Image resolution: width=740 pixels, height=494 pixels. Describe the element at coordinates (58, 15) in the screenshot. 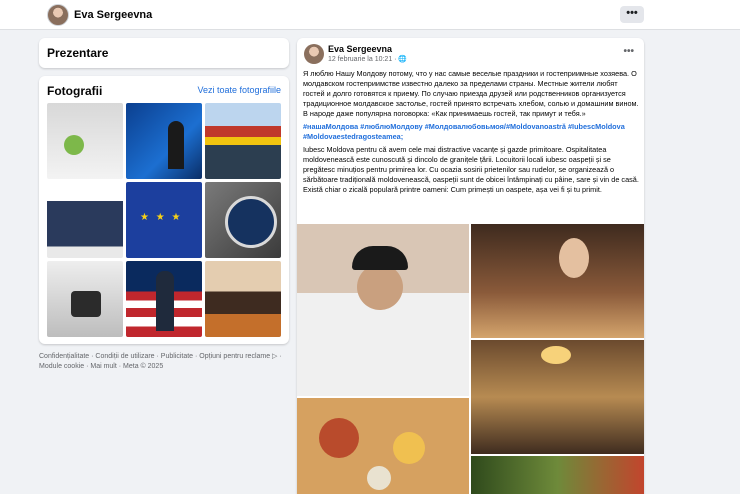

I see `profile-avatar` at that location.